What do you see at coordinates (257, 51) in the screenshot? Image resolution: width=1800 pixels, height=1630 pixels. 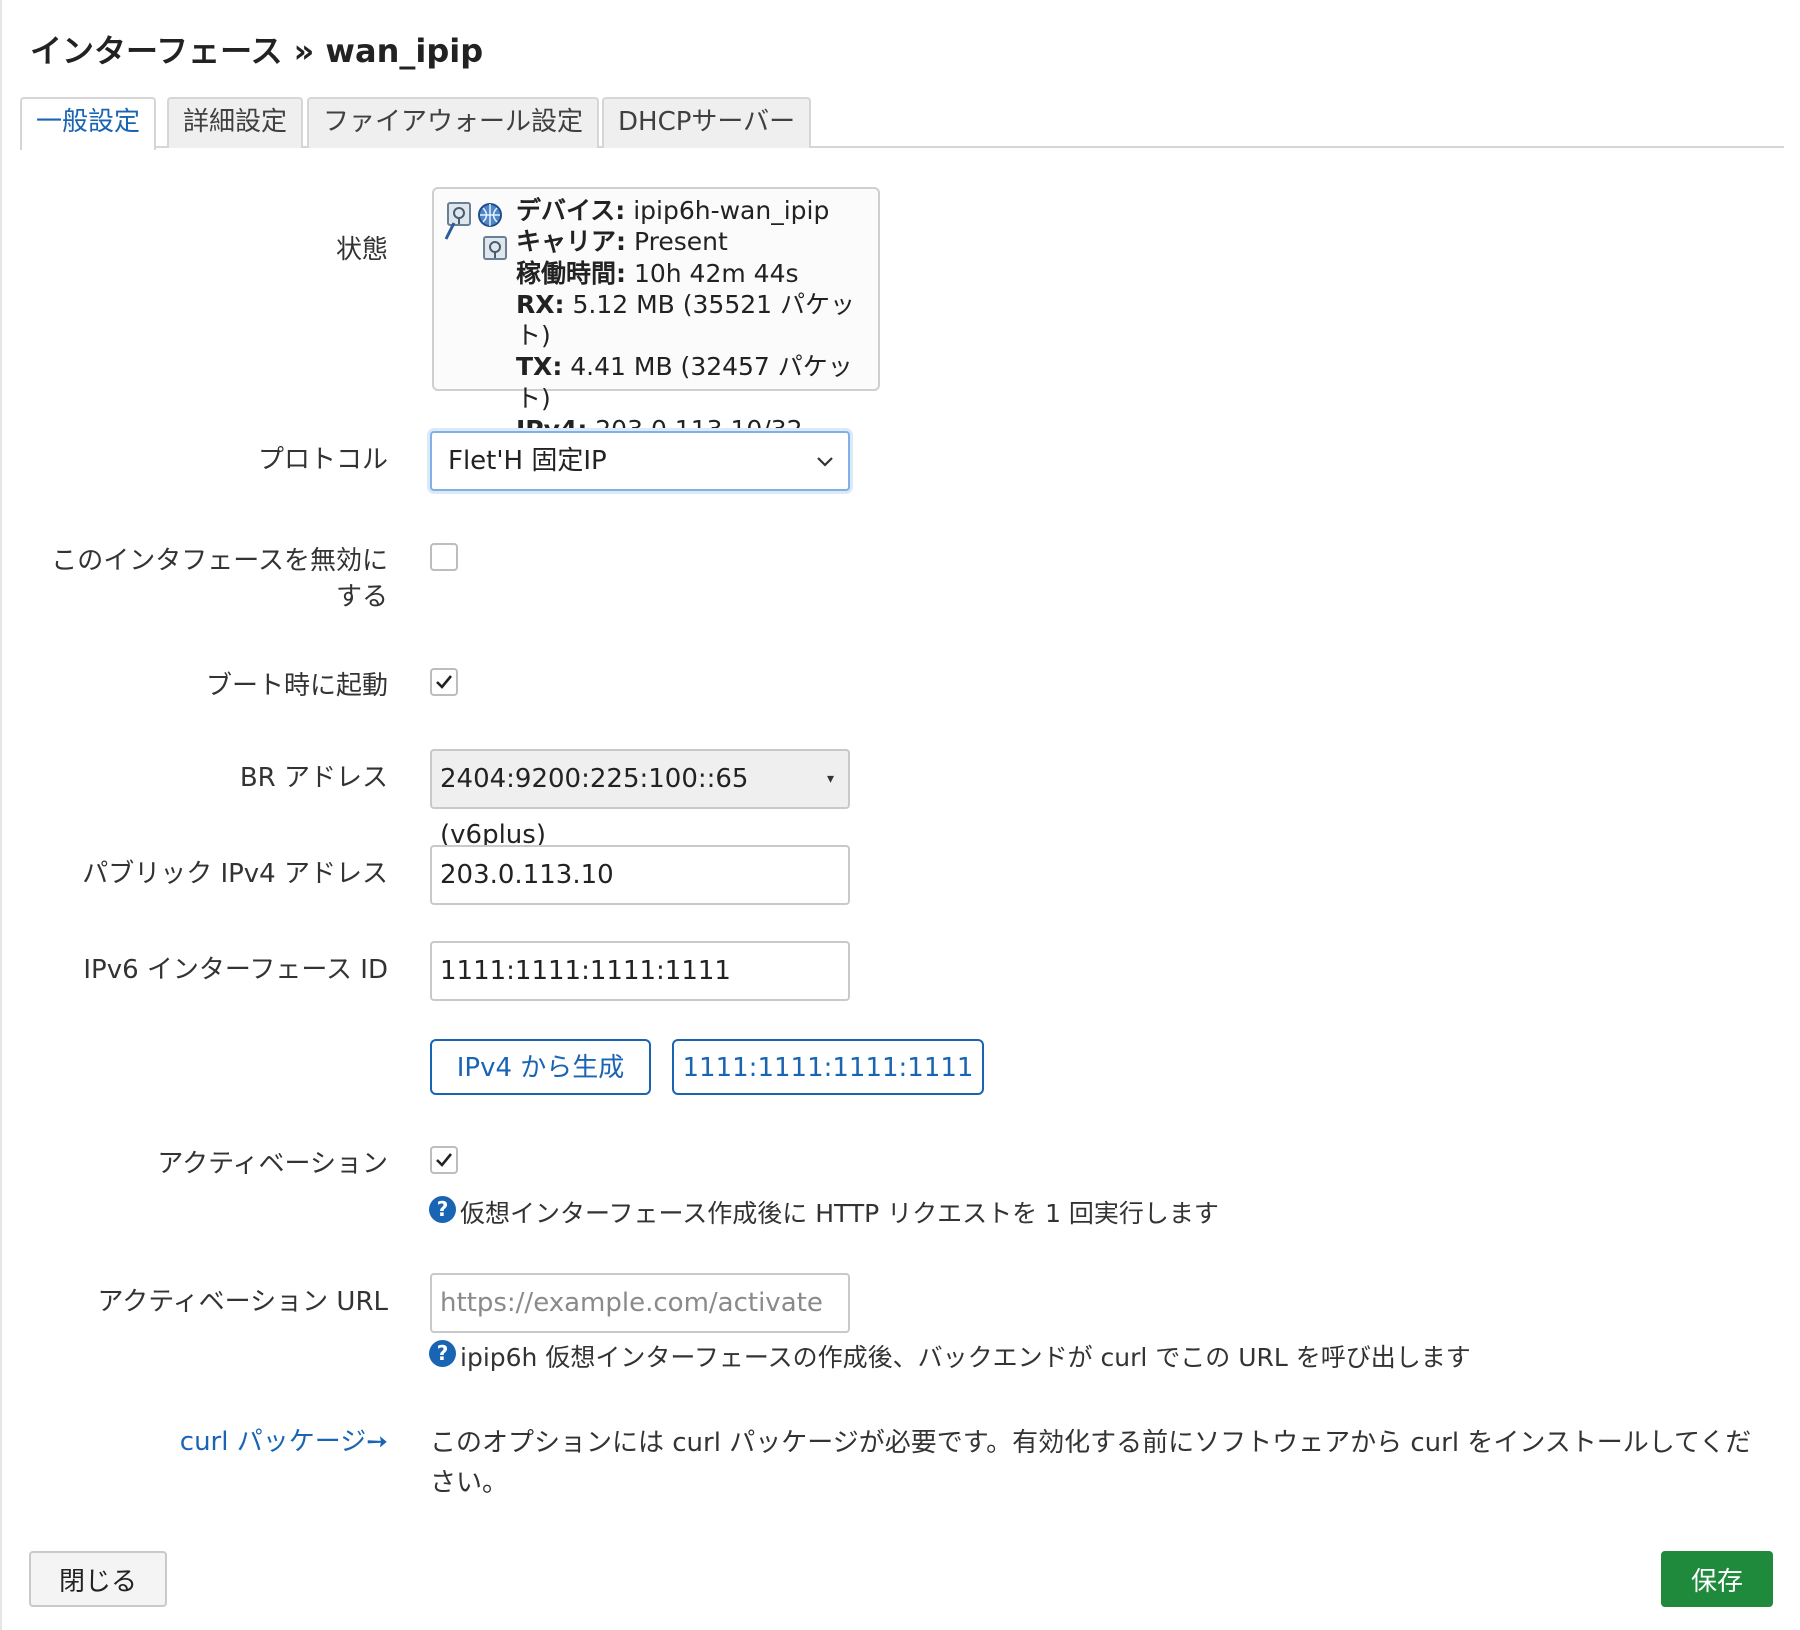 I see `dialog-title: インターフェース » wan_ipip` at bounding box center [257, 51].